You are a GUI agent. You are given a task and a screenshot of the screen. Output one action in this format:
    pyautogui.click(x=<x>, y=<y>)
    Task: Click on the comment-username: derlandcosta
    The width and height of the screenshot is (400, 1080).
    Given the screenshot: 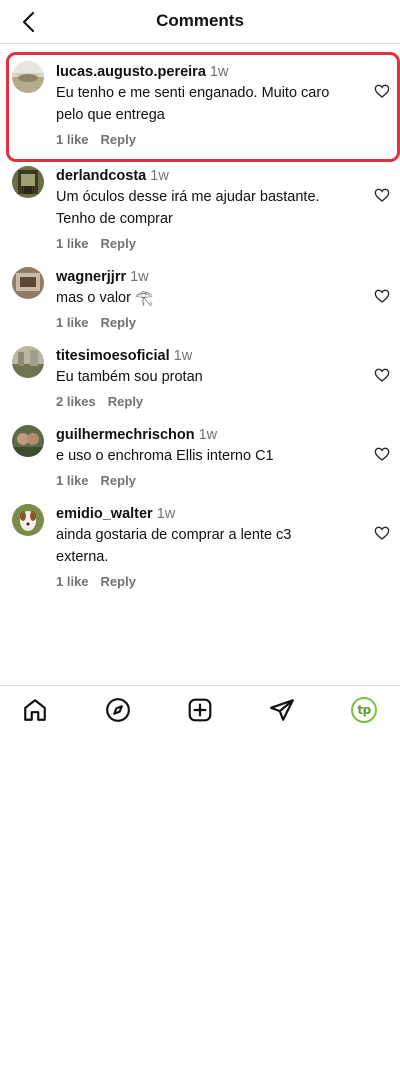 What is the action you would take?
    pyautogui.click(x=101, y=176)
    